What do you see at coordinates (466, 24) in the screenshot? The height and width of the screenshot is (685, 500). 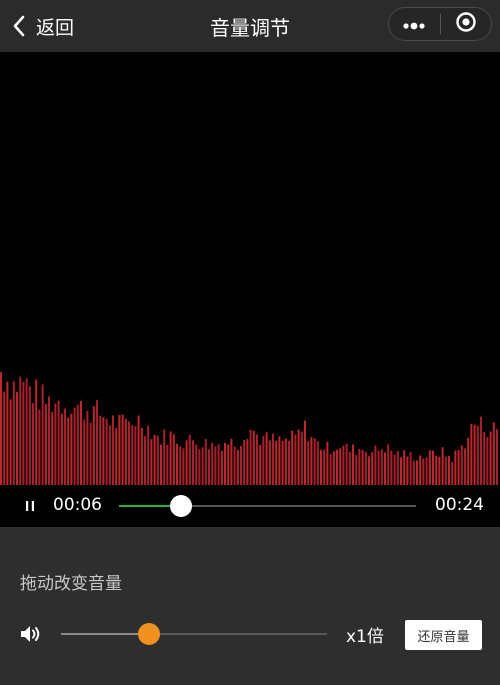 I see `close-button` at bounding box center [466, 24].